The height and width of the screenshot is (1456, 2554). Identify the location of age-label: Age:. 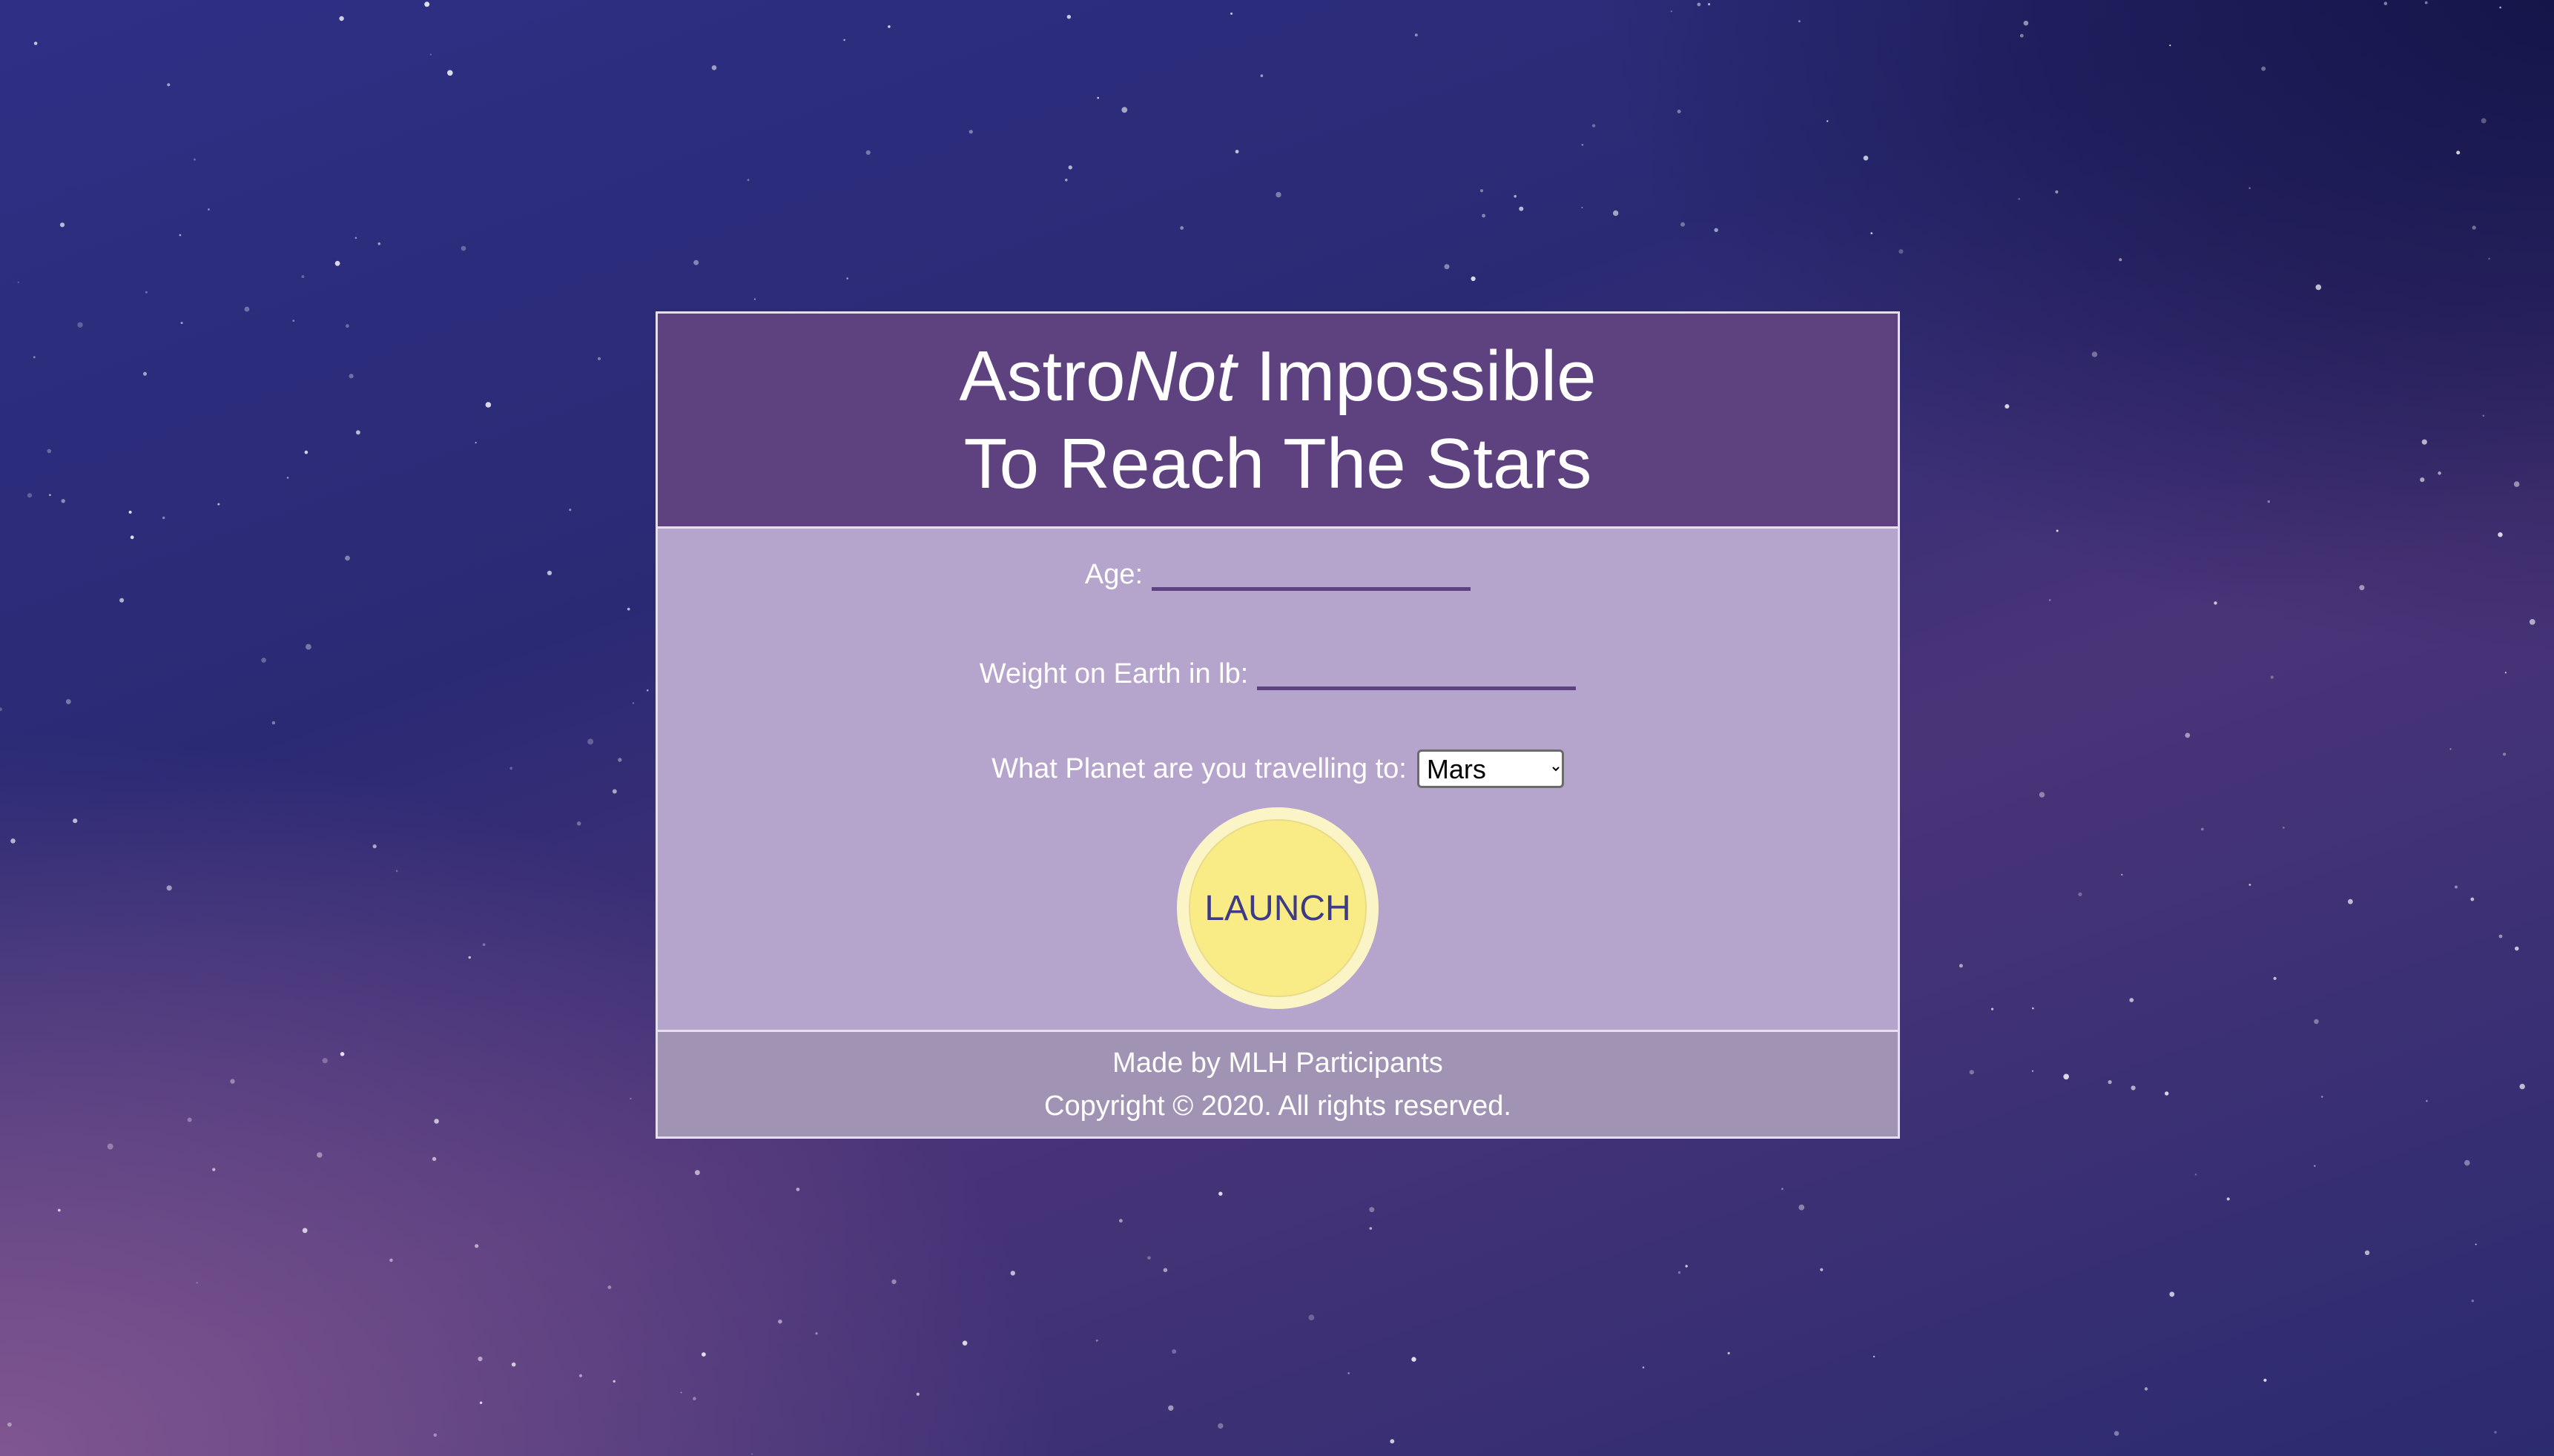
(1114, 574).